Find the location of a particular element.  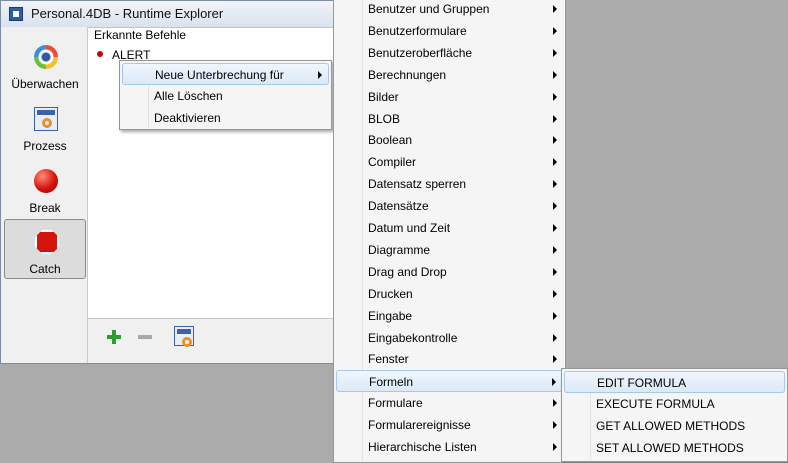

submenu-item-label: SET ALLOWED METHODS is located at coordinates (670, 448).